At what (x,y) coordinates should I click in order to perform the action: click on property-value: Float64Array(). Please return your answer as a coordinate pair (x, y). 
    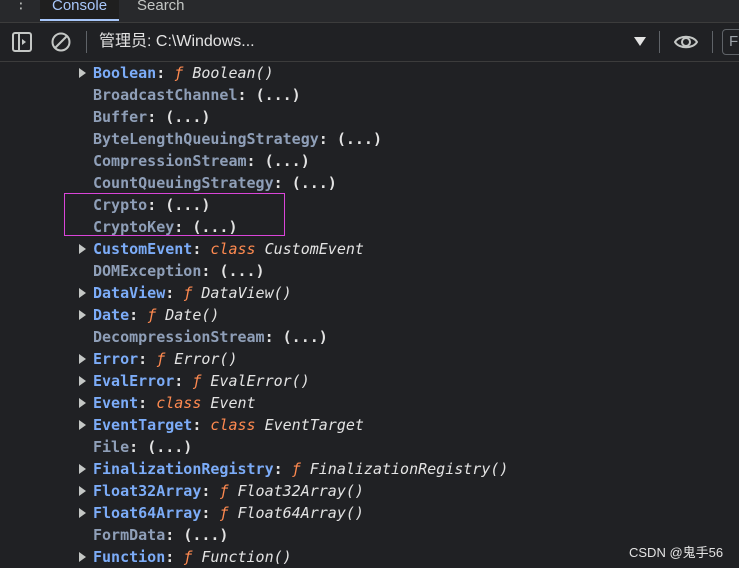
    Looking at the image, I should click on (300, 513).